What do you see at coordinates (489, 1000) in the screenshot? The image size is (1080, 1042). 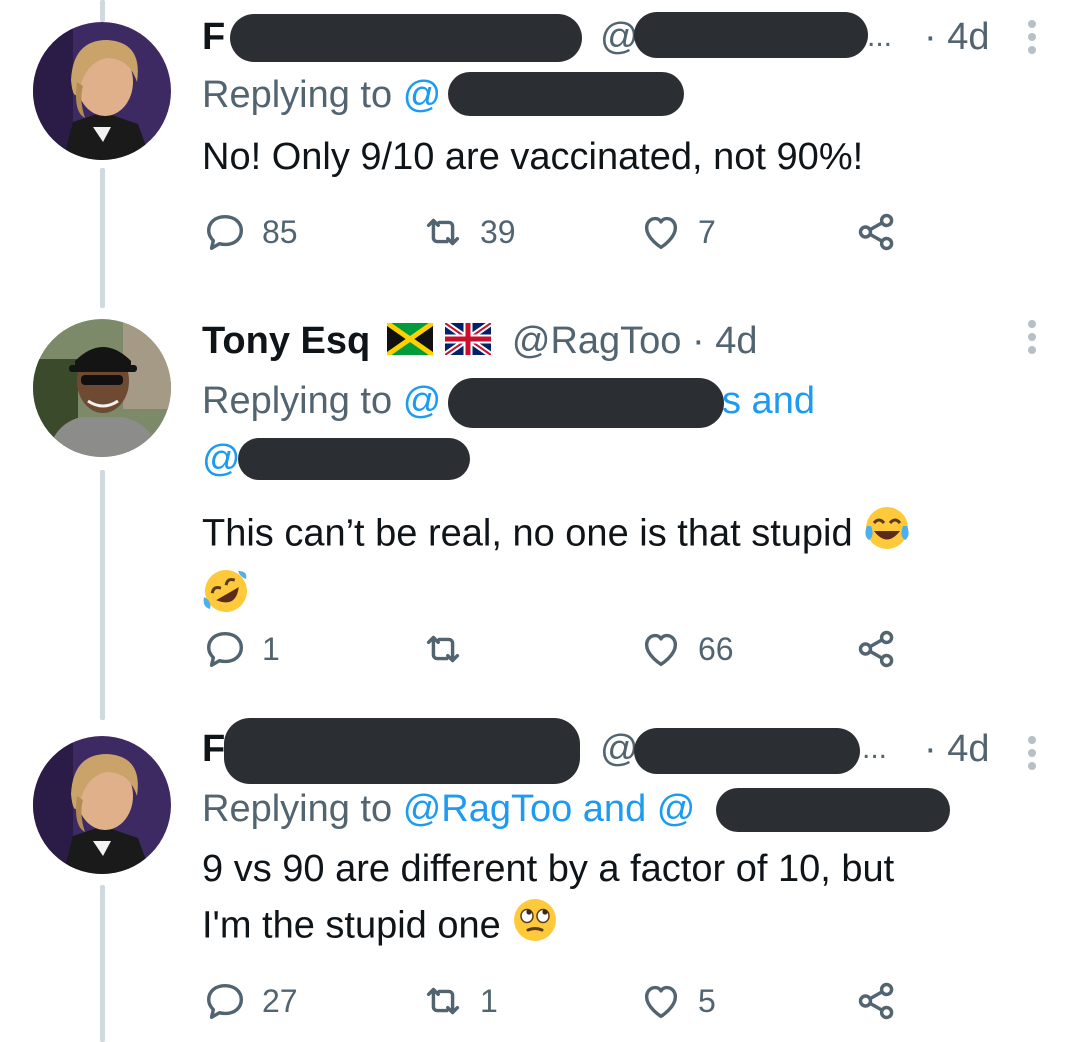 I see `retweet-count: 1` at bounding box center [489, 1000].